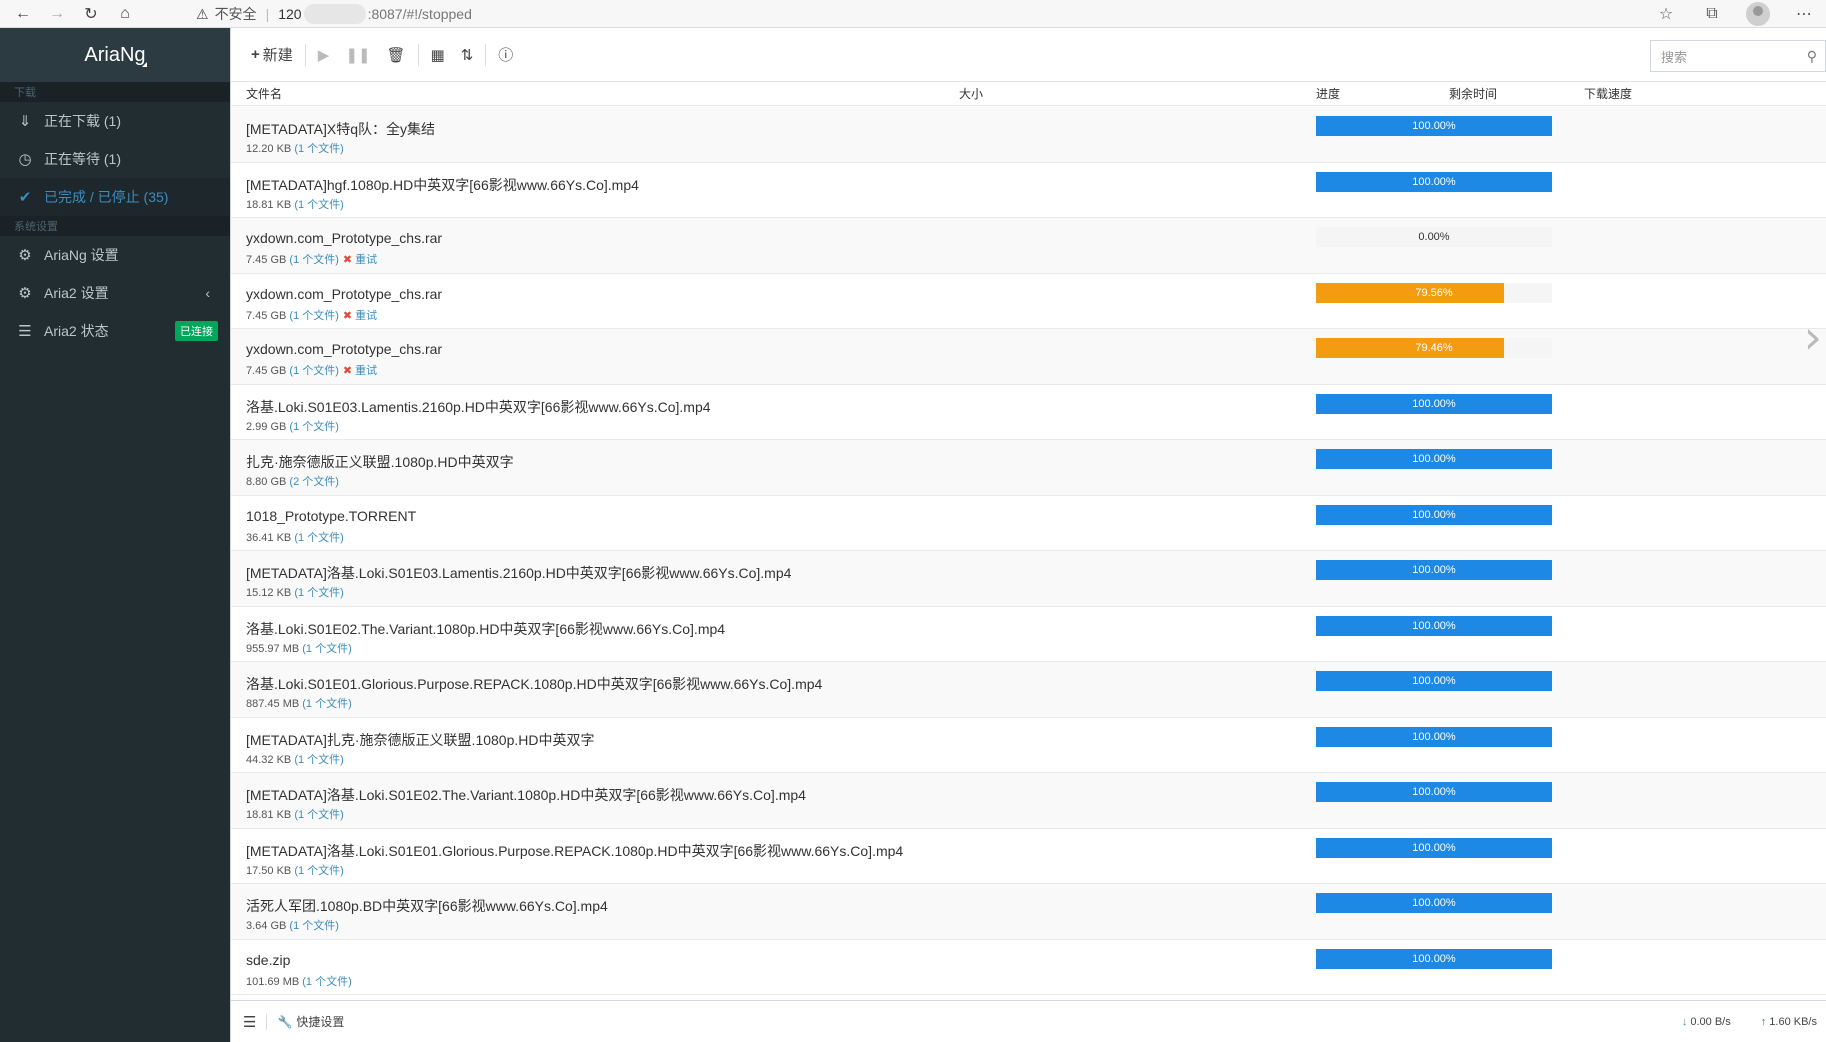 The height and width of the screenshot is (1042, 1826). What do you see at coordinates (57, 14) in the screenshot?
I see `forward-icon: →` at bounding box center [57, 14].